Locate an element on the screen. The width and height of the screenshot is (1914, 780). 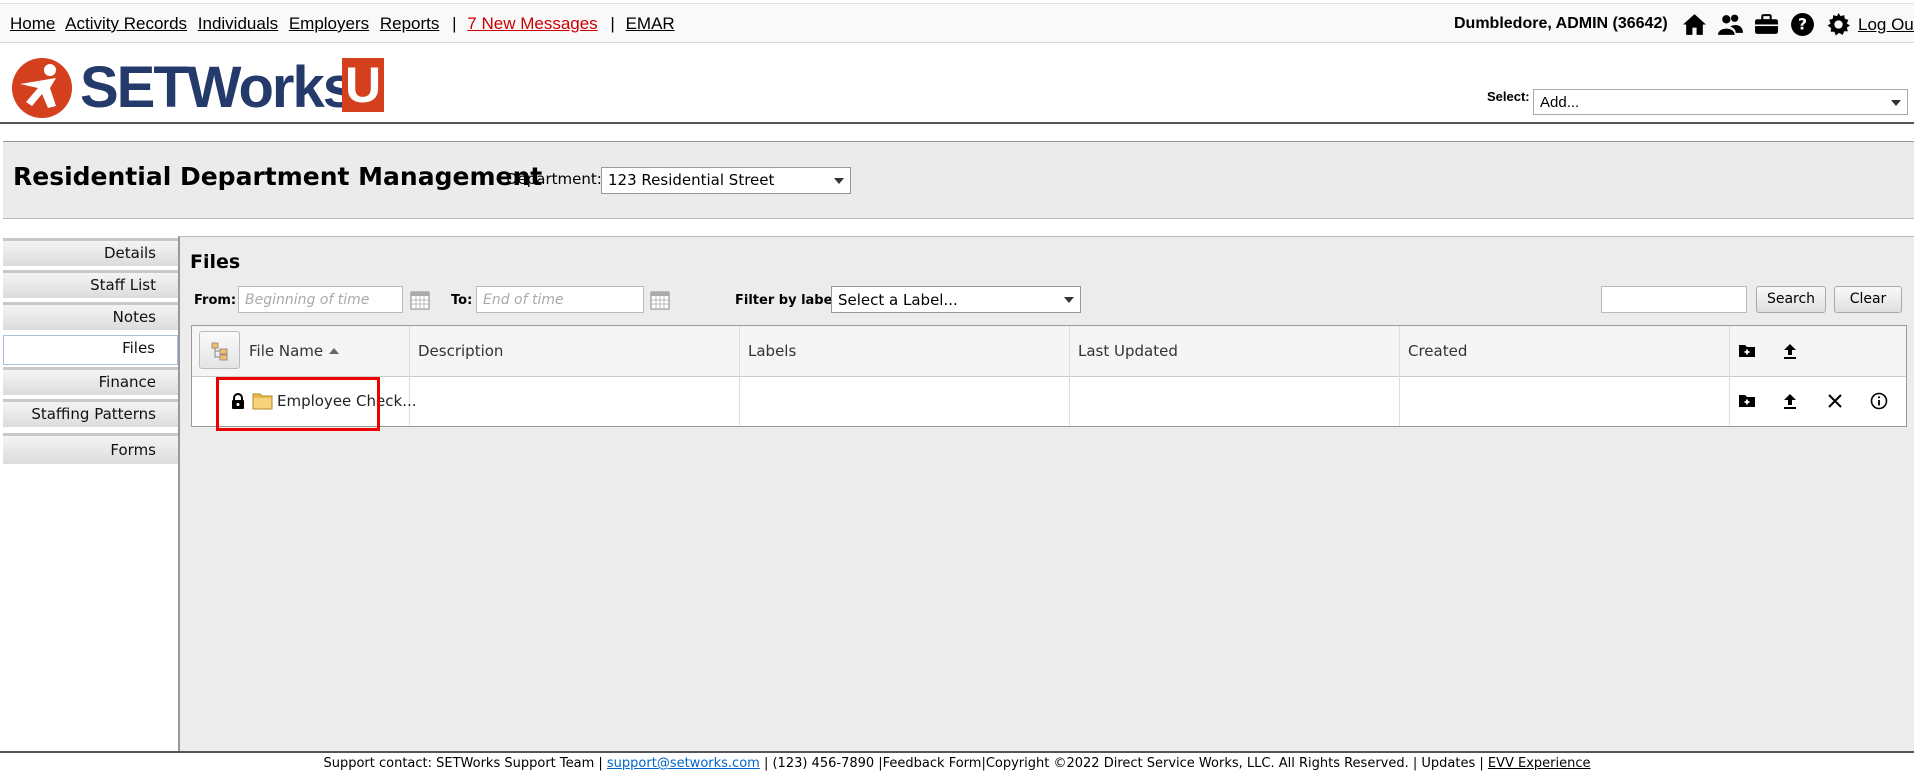
tree-icon is located at coordinates (219, 351).